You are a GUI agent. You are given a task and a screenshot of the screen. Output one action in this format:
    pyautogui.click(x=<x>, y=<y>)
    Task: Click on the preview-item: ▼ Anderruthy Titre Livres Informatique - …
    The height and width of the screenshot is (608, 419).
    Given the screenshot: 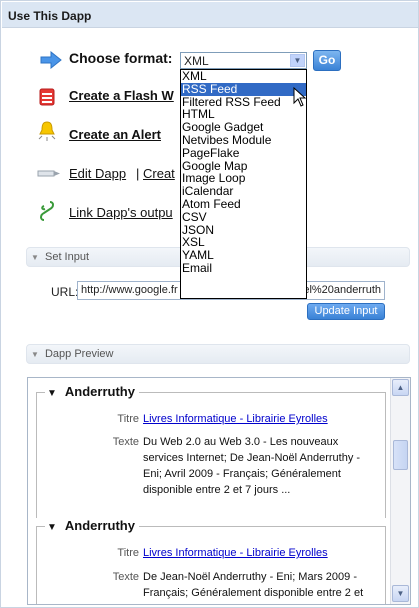 What is the action you would take?
    pyautogui.click(x=211, y=561)
    